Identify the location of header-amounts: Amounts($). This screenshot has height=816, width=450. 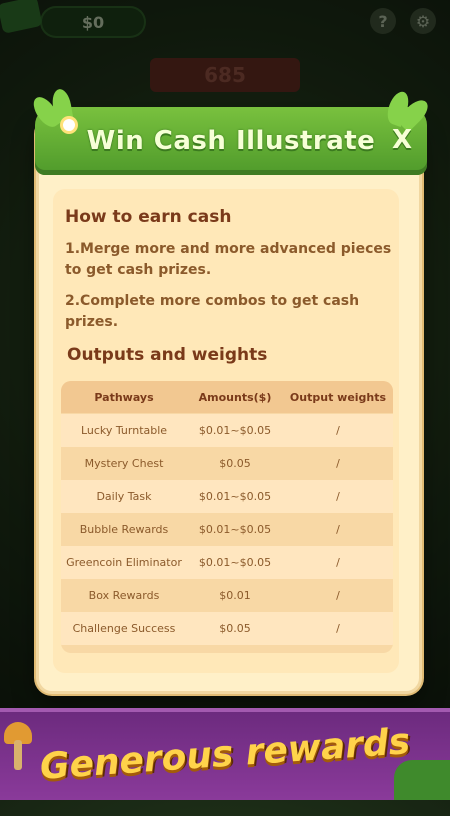
(235, 397).